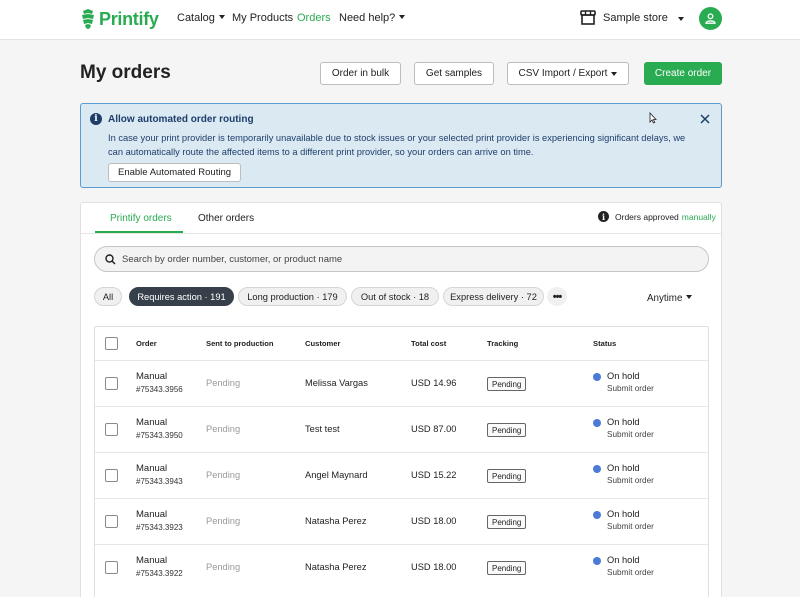 Image resolution: width=800 pixels, height=597 pixels. What do you see at coordinates (635, 17) in the screenshot?
I see `store-name: Sample store` at bounding box center [635, 17].